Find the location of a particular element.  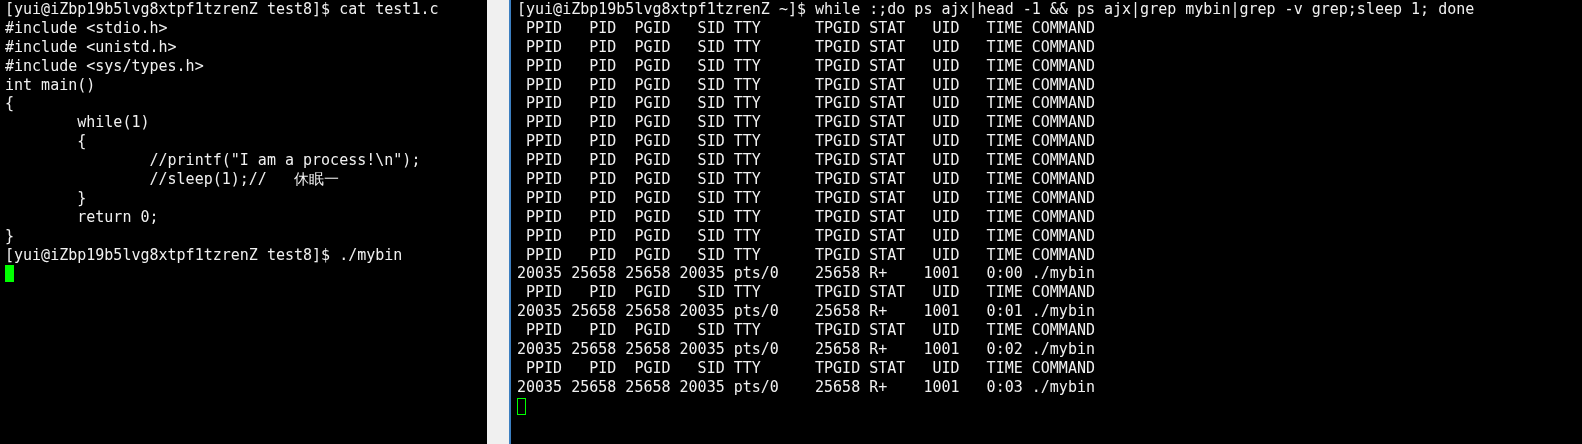

terminal-line: #include <sys/types.h> is located at coordinates (104, 66).